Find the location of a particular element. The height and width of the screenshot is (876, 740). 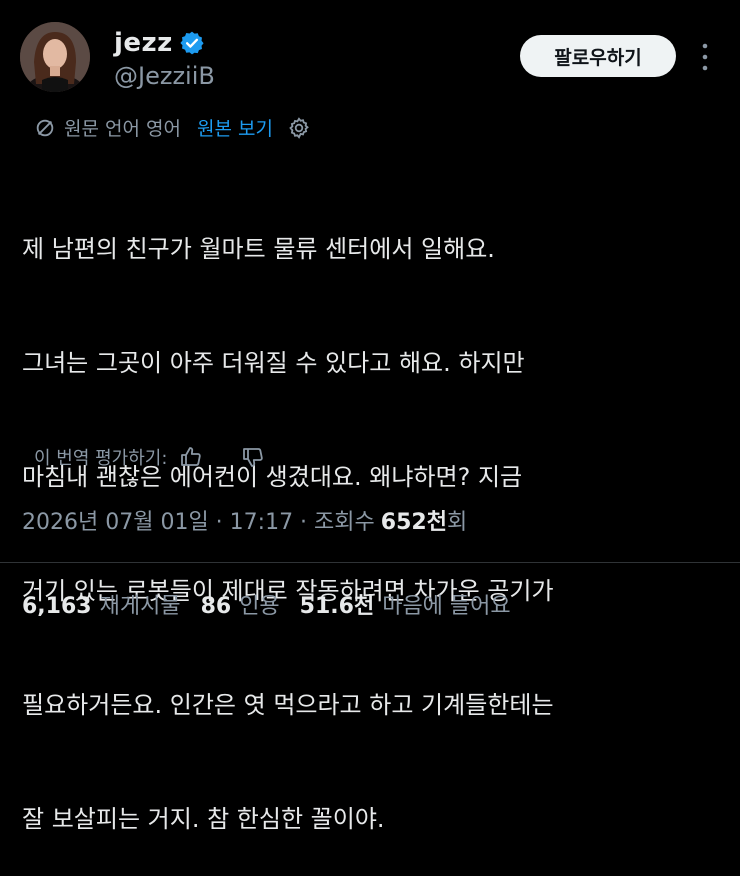

reposts-count: 6,163 is located at coordinates (57, 606).